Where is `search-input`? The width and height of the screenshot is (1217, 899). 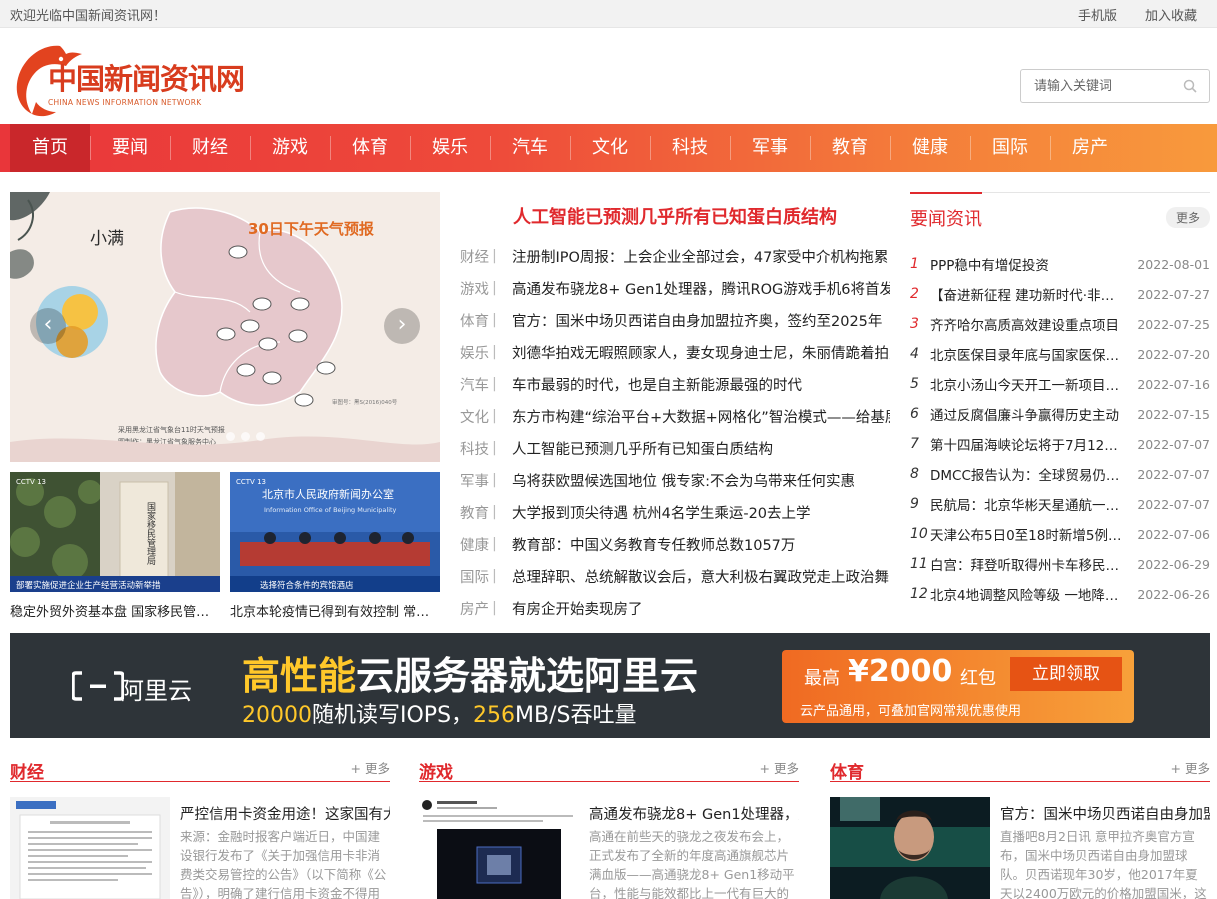 search-input is located at coordinates (1109, 86).